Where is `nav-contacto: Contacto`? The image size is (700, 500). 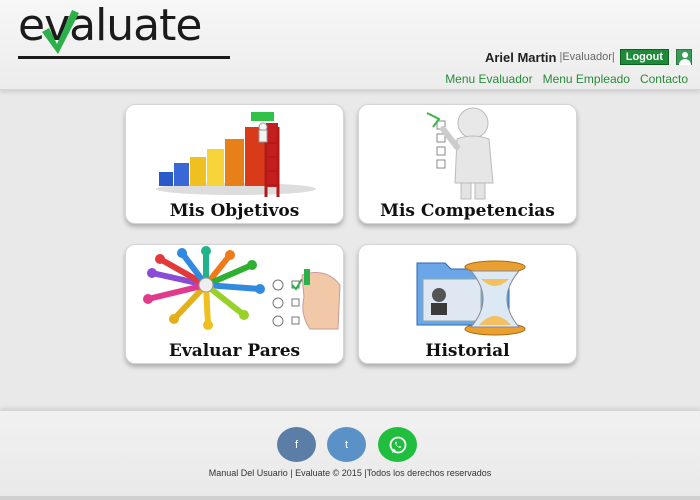 nav-contacto: Contacto is located at coordinates (664, 79).